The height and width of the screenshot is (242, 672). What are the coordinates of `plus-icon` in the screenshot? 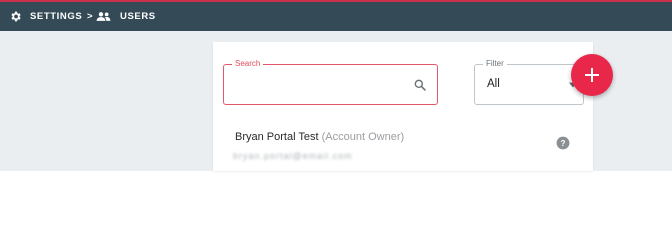 It's located at (592, 75).